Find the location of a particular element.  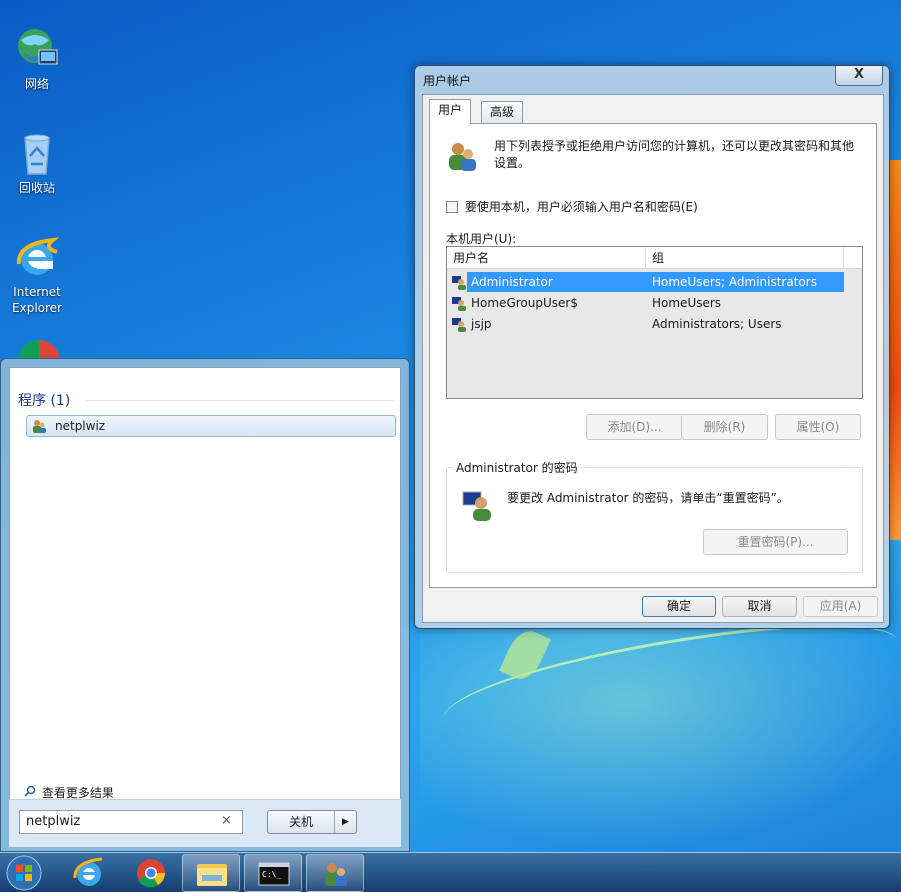

section-divider is located at coordinates (240, 400).